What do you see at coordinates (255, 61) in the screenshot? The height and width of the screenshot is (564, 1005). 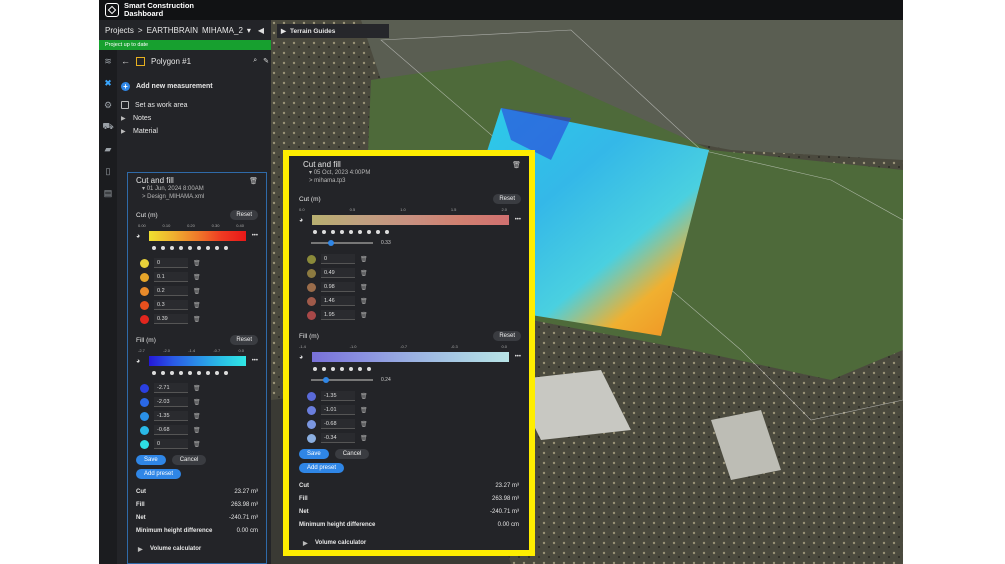 I see `zoom-to-icon: ⌕` at bounding box center [255, 61].